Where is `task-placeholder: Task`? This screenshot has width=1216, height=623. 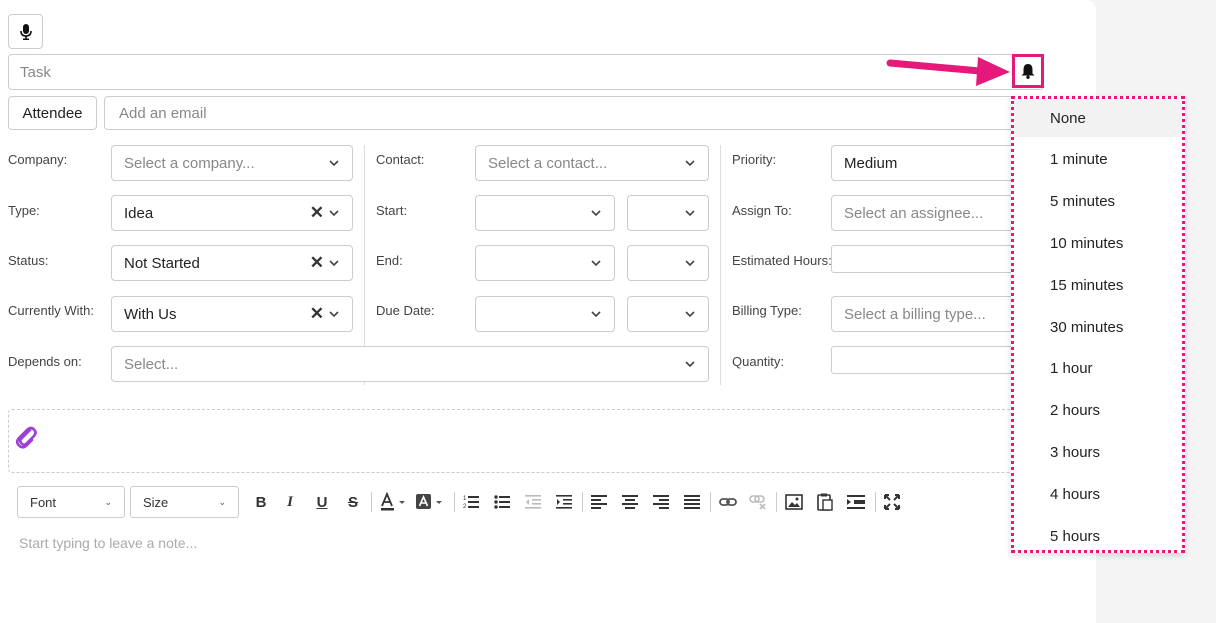
task-placeholder: Task is located at coordinates (35, 72).